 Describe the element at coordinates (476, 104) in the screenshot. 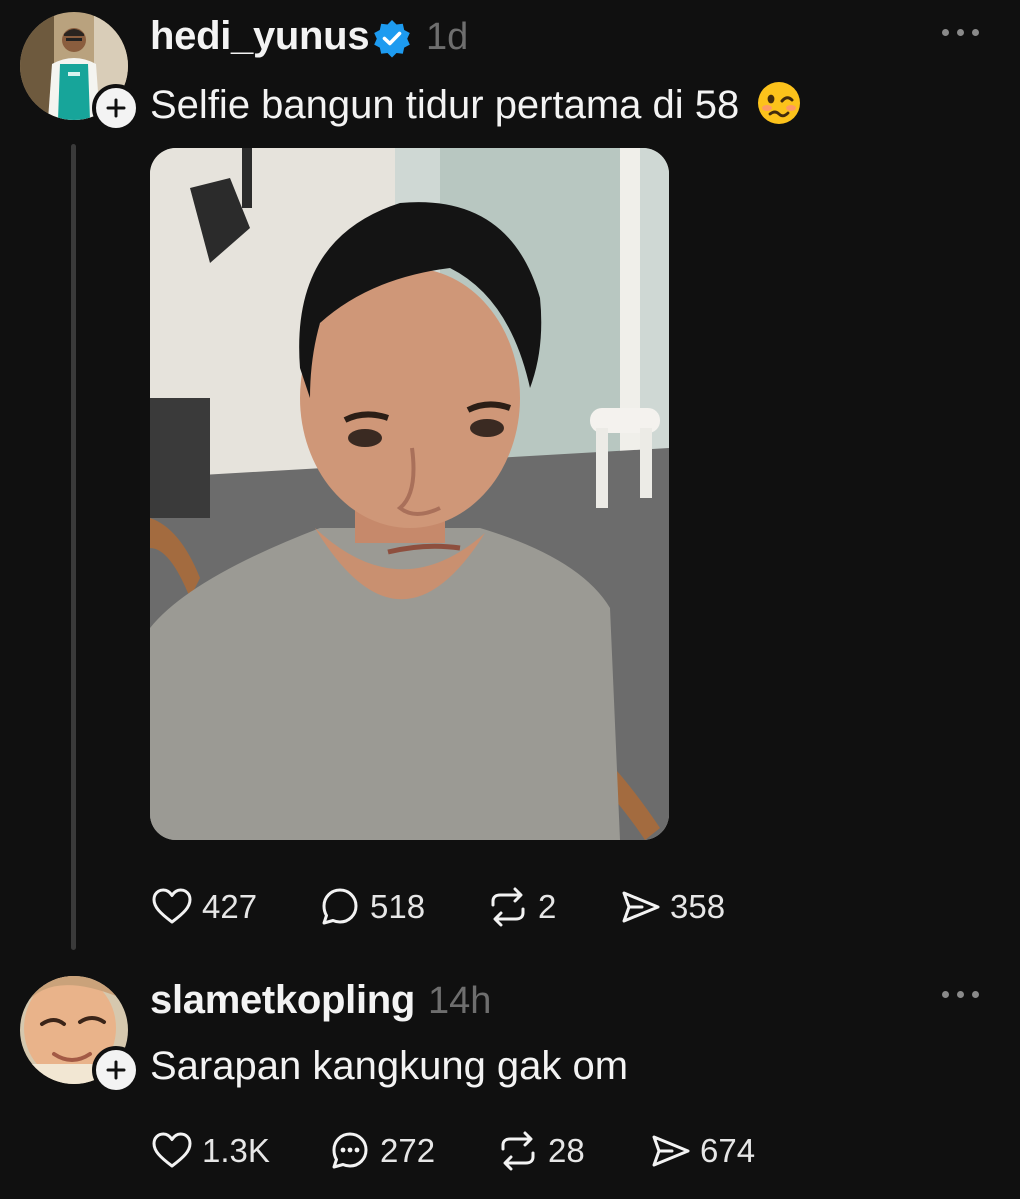

I see `post-text: Selfie bangun tidur pertama di 58` at that location.